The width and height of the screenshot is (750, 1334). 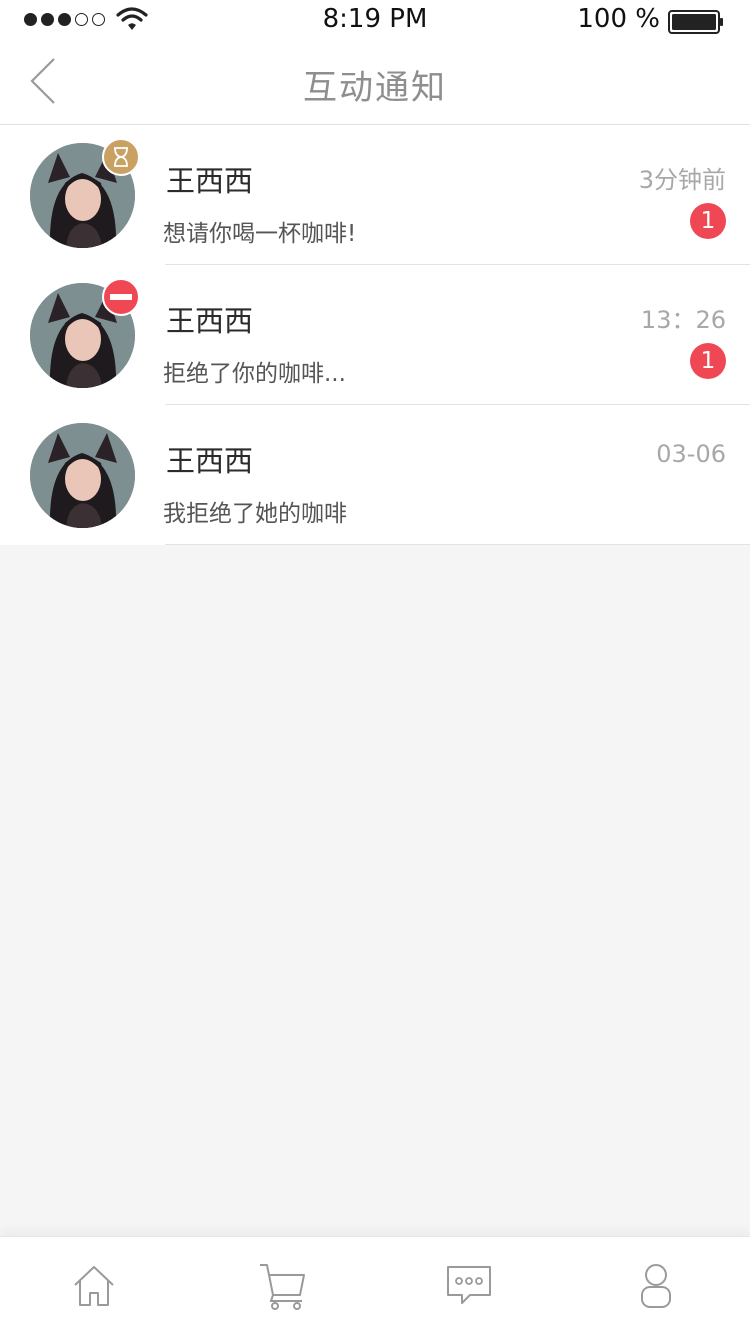 I want to click on notification-row: 王西西 拒绝了你的咖啡... 13：26 1, so click(x=375, y=335).